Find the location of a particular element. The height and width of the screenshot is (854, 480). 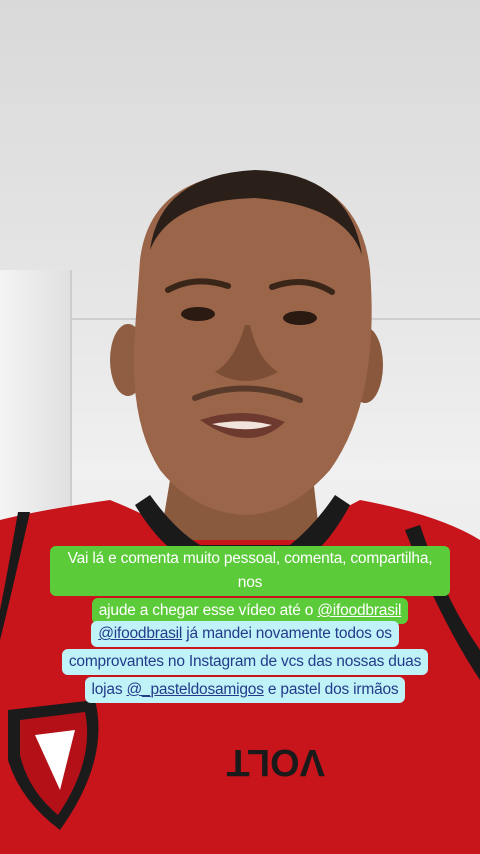

mention-ifoodbrasil-link-2: @ifoodbrasil is located at coordinates (140, 633).